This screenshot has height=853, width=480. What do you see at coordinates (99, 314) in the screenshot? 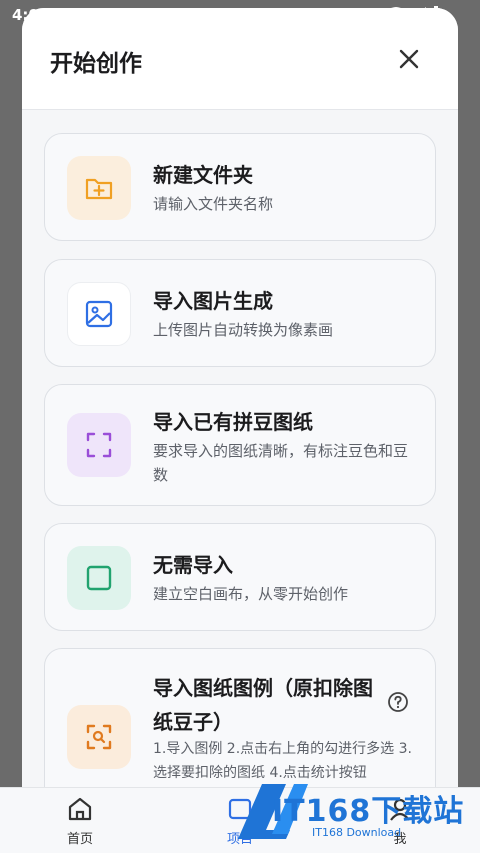
I see `image-icon` at bounding box center [99, 314].